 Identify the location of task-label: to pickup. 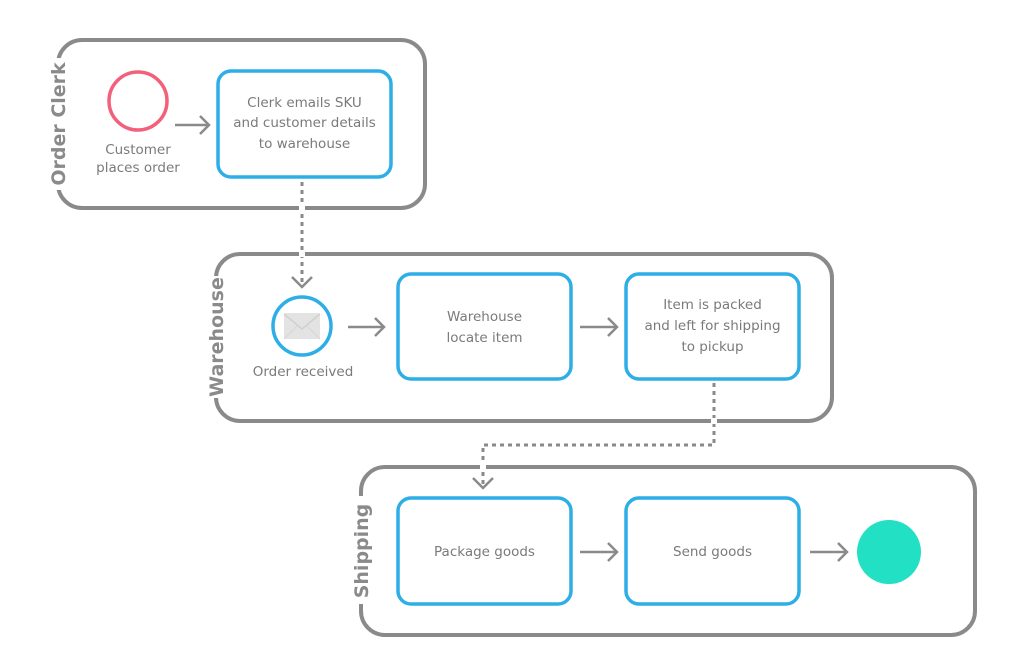
(712, 347).